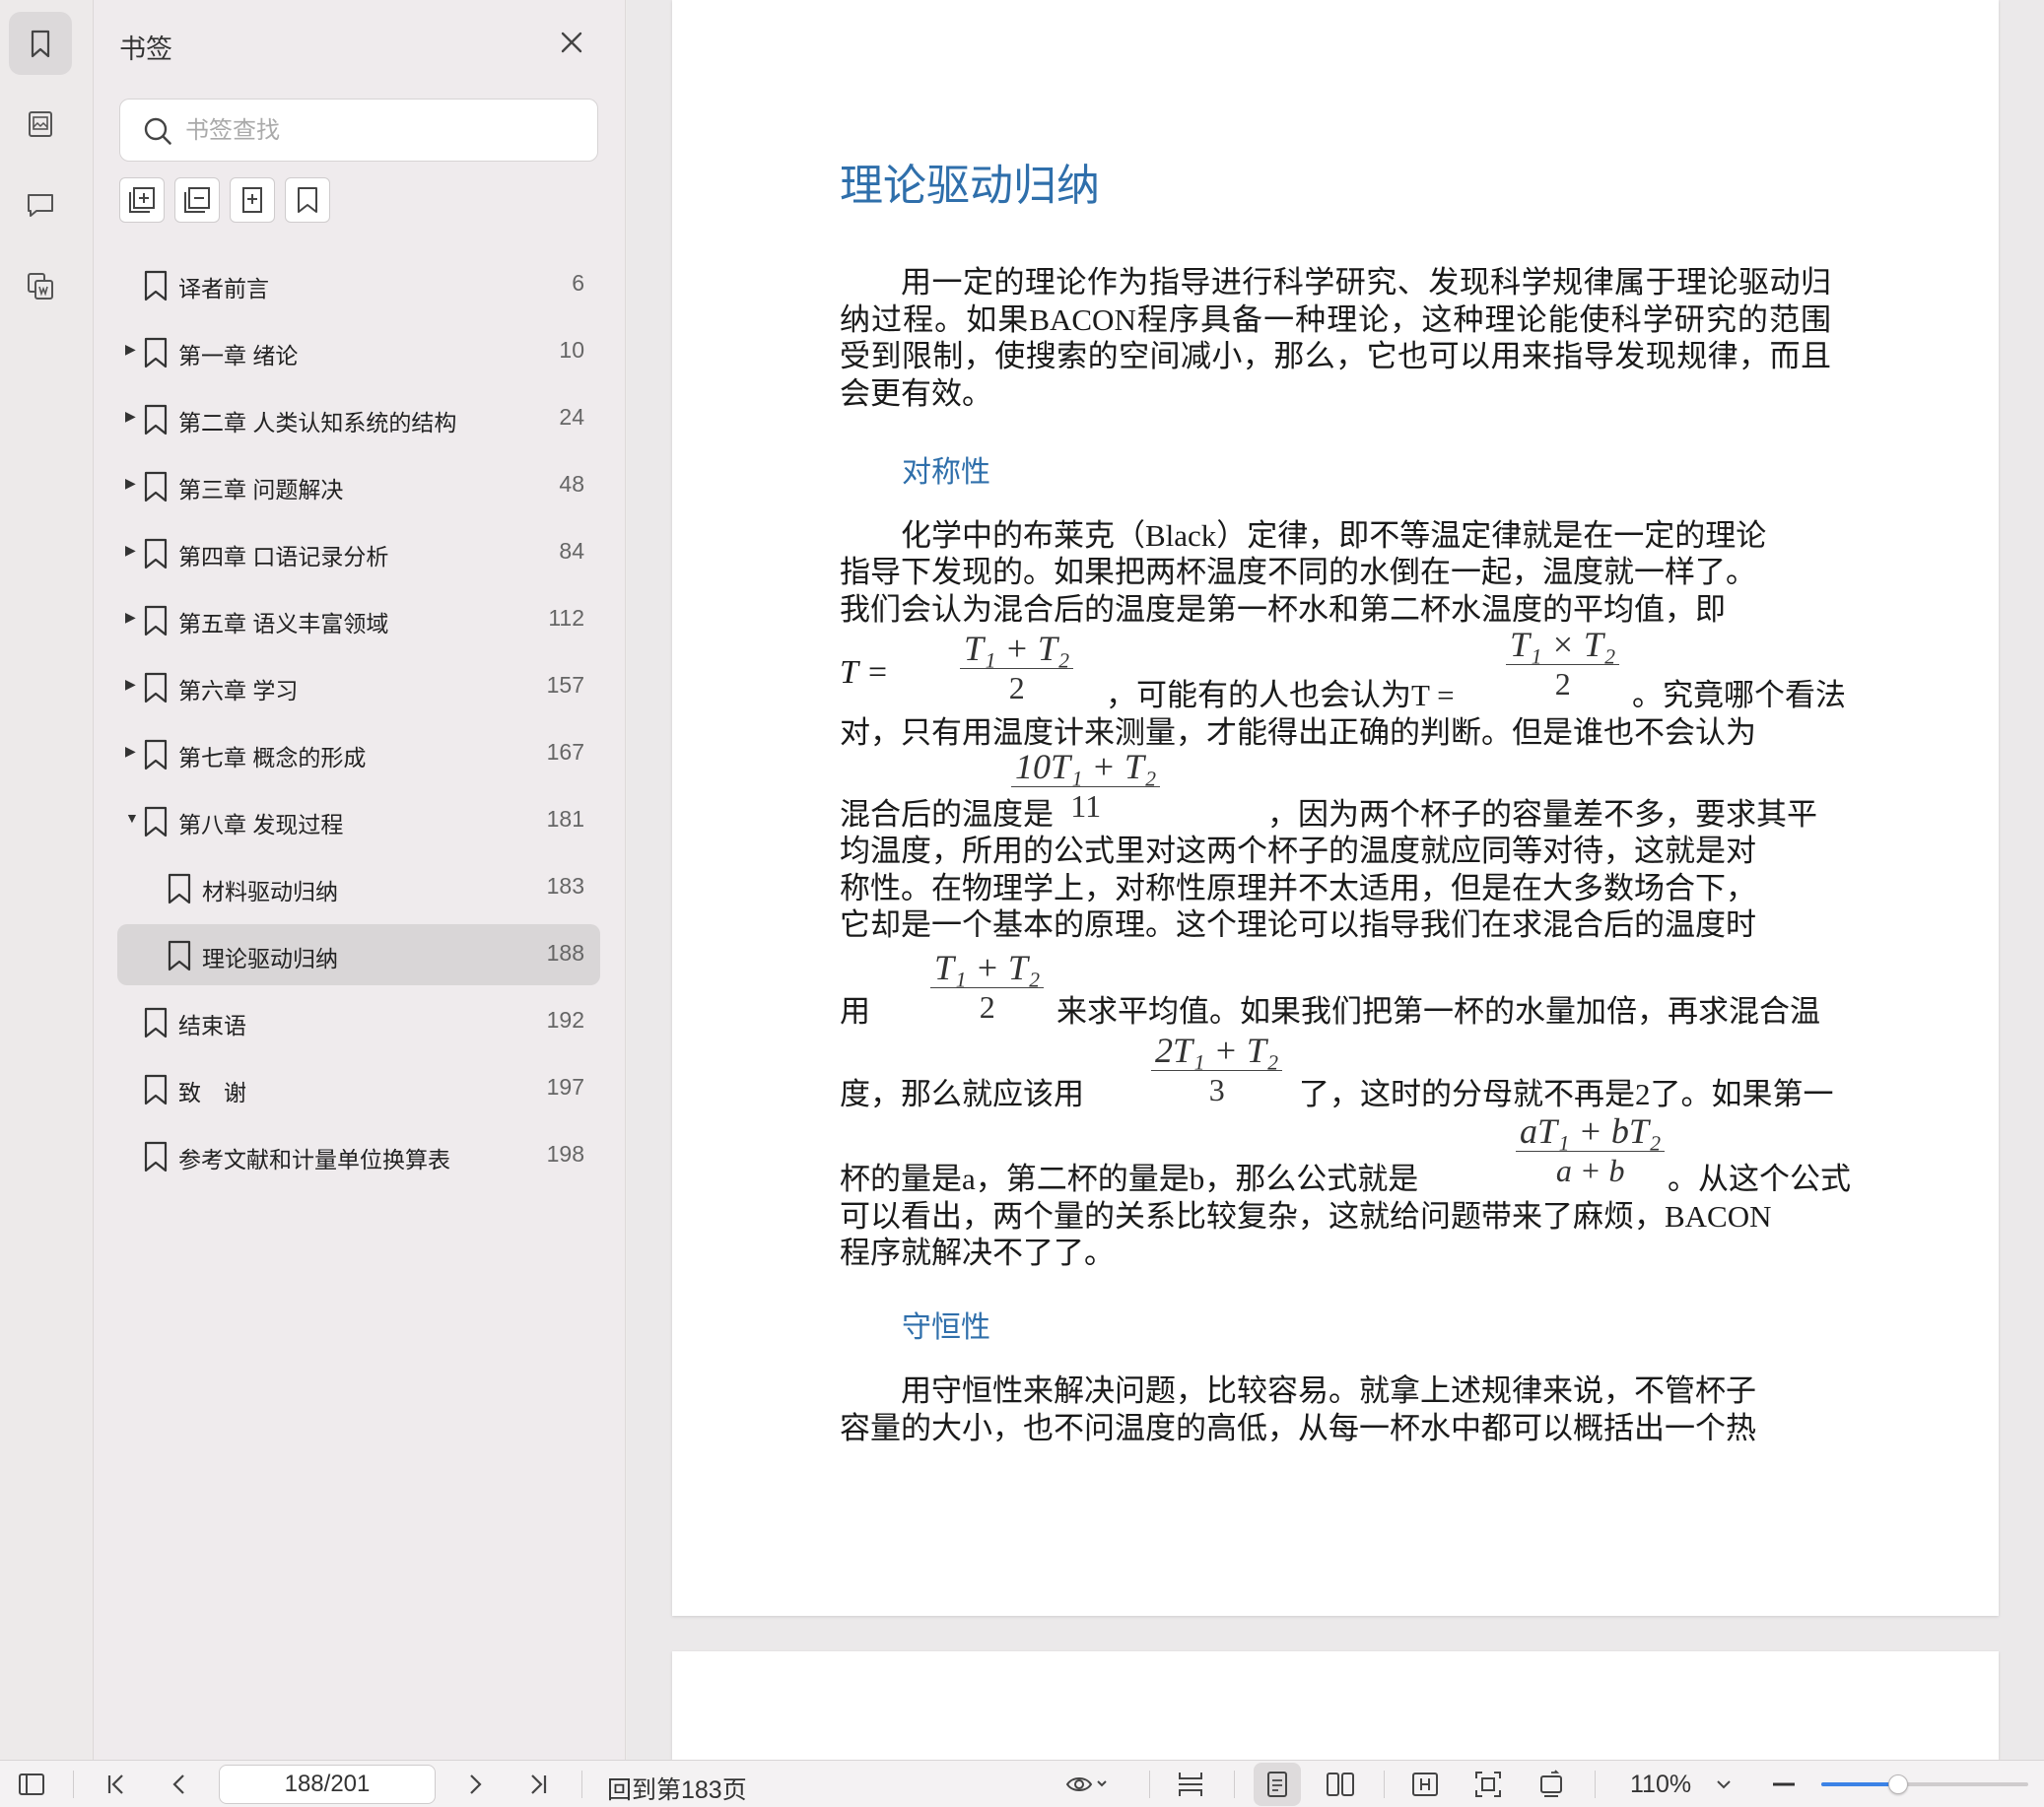  Describe the element at coordinates (565, 886) in the screenshot. I see `bookmark-page-number: 183` at that location.